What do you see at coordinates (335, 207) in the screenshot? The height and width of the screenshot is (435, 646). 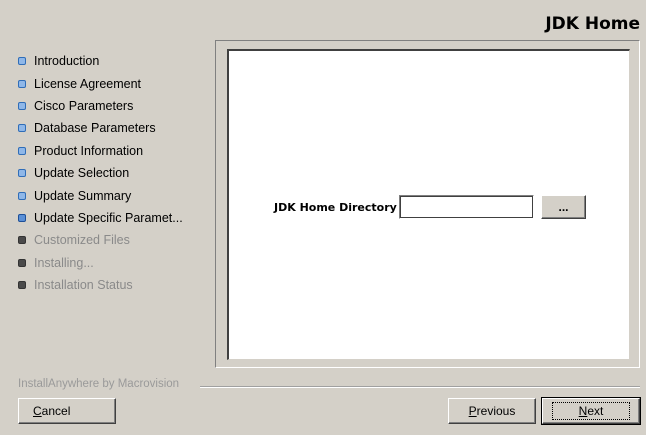 I see `jdk-home-label: JDK Home Directory` at bounding box center [335, 207].